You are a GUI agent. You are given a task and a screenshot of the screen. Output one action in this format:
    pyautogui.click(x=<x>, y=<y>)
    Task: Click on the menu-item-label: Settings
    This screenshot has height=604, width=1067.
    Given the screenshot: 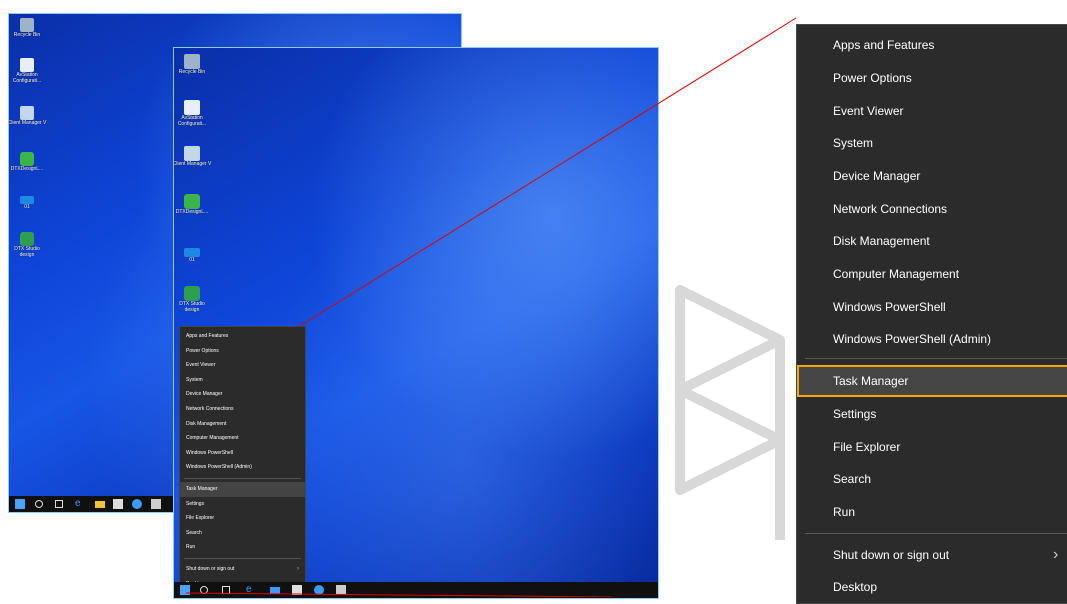 What is the action you would take?
    pyautogui.click(x=855, y=414)
    